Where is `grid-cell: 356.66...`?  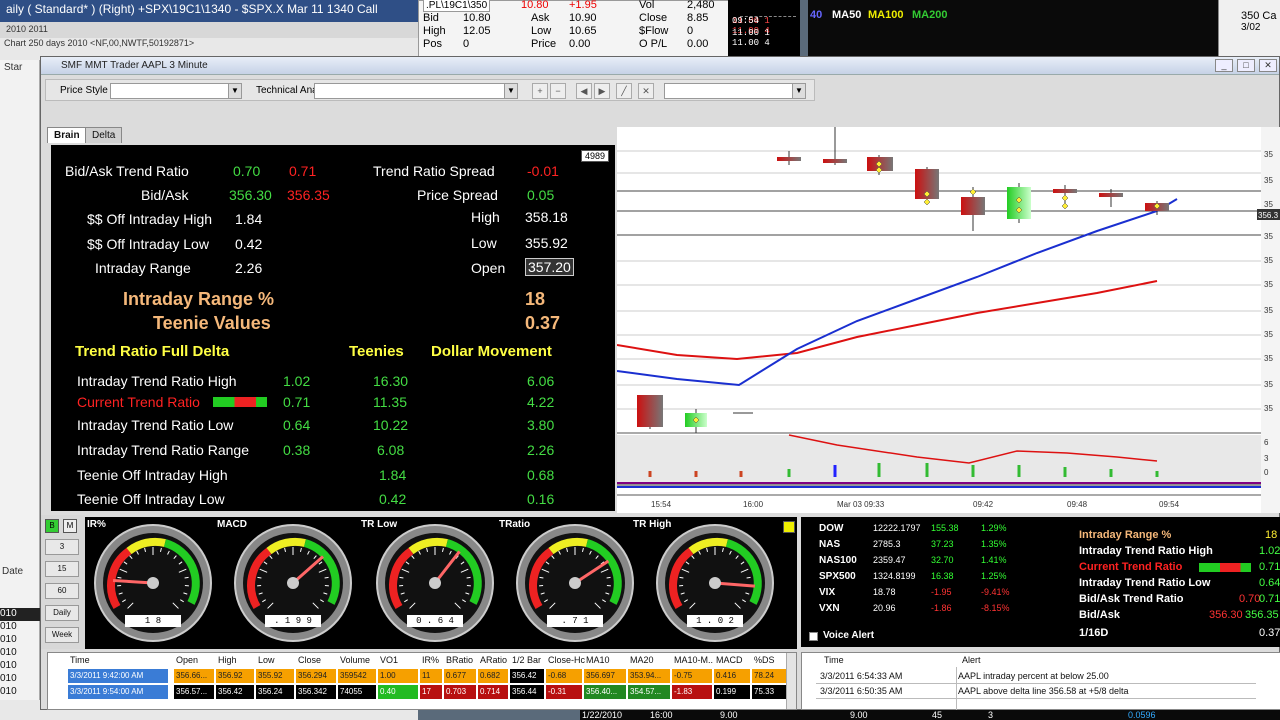
grid-cell: 356.66... is located at coordinates (194, 676).